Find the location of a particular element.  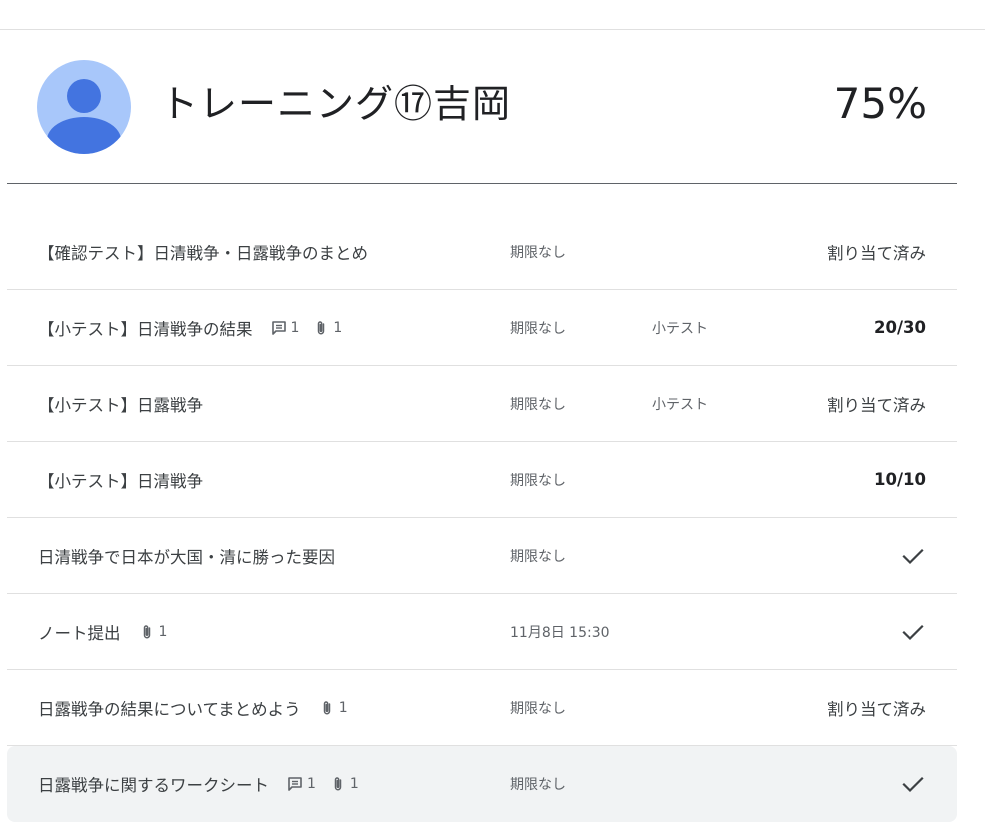

assignment-row: 日清戦争で日本が大国・清に勝った要因 期限なし is located at coordinates (482, 556).